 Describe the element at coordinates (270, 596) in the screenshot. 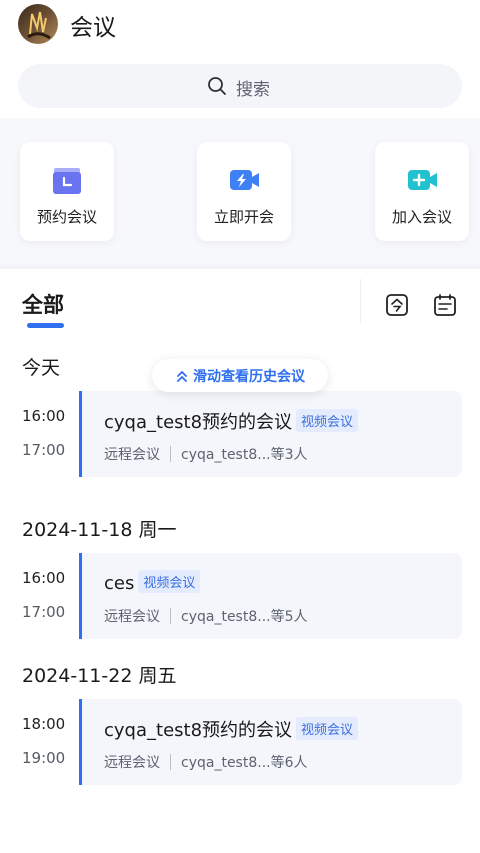

I see `meeting-card: ces 视频会议 远程会议 cyqa_test8...等5人` at that location.